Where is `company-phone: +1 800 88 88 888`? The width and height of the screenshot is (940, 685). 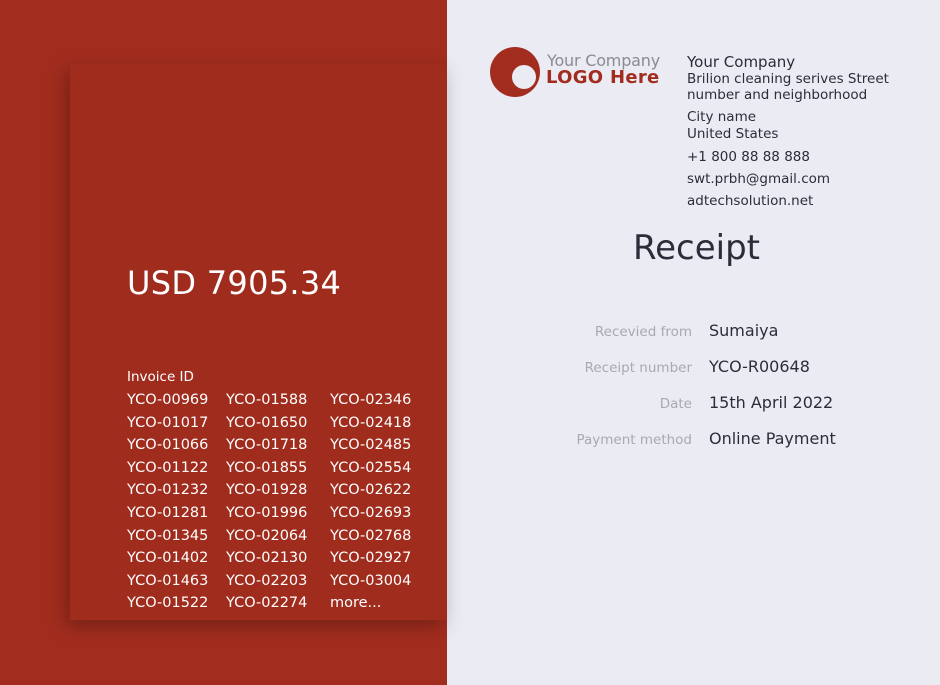
company-phone: +1 800 88 88 888 is located at coordinates (748, 157).